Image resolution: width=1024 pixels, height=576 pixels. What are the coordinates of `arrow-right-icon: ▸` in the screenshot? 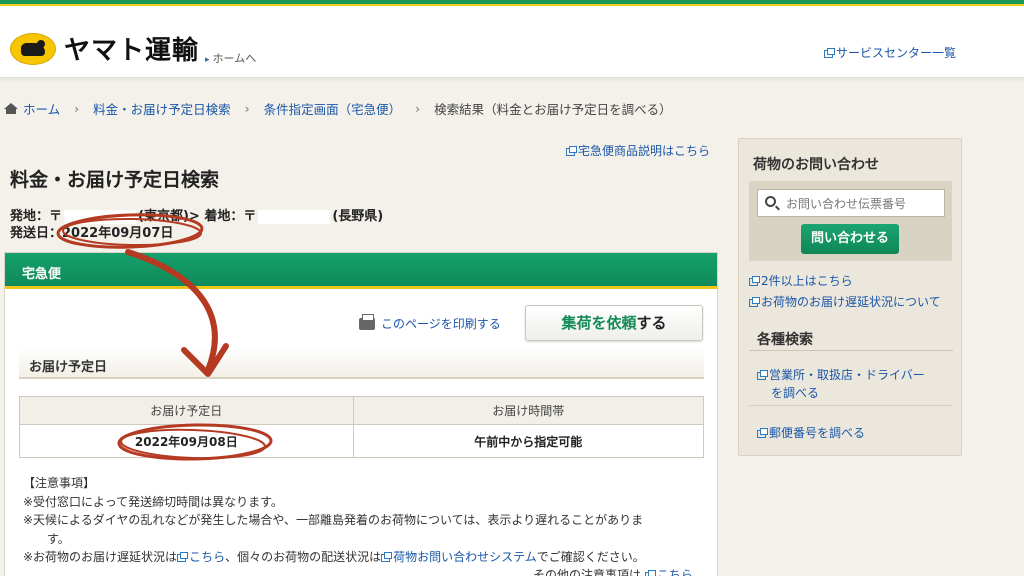 It's located at (207, 60).